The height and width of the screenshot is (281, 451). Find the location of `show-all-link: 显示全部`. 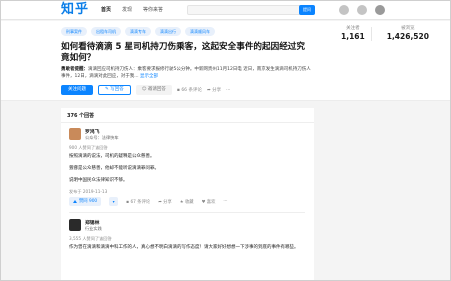

show-all-link: 显示全部 is located at coordinates (149, 76).